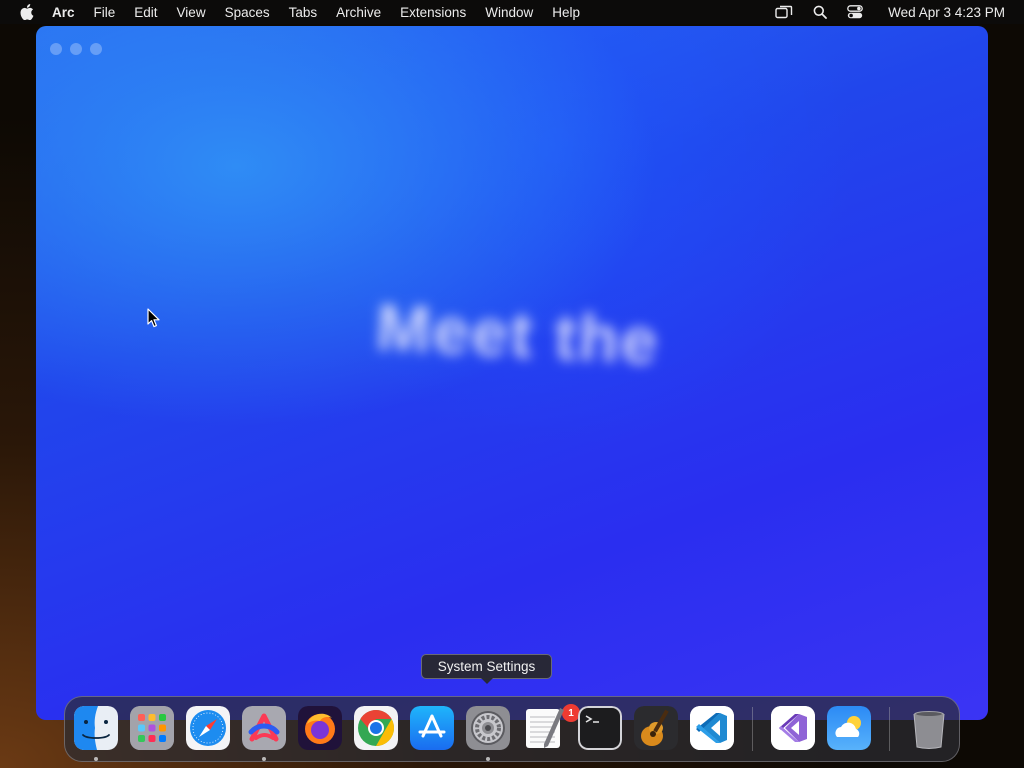 This screenshot has width=1024, height=768. I want to click on launchpad-icon, so click(152, 728).